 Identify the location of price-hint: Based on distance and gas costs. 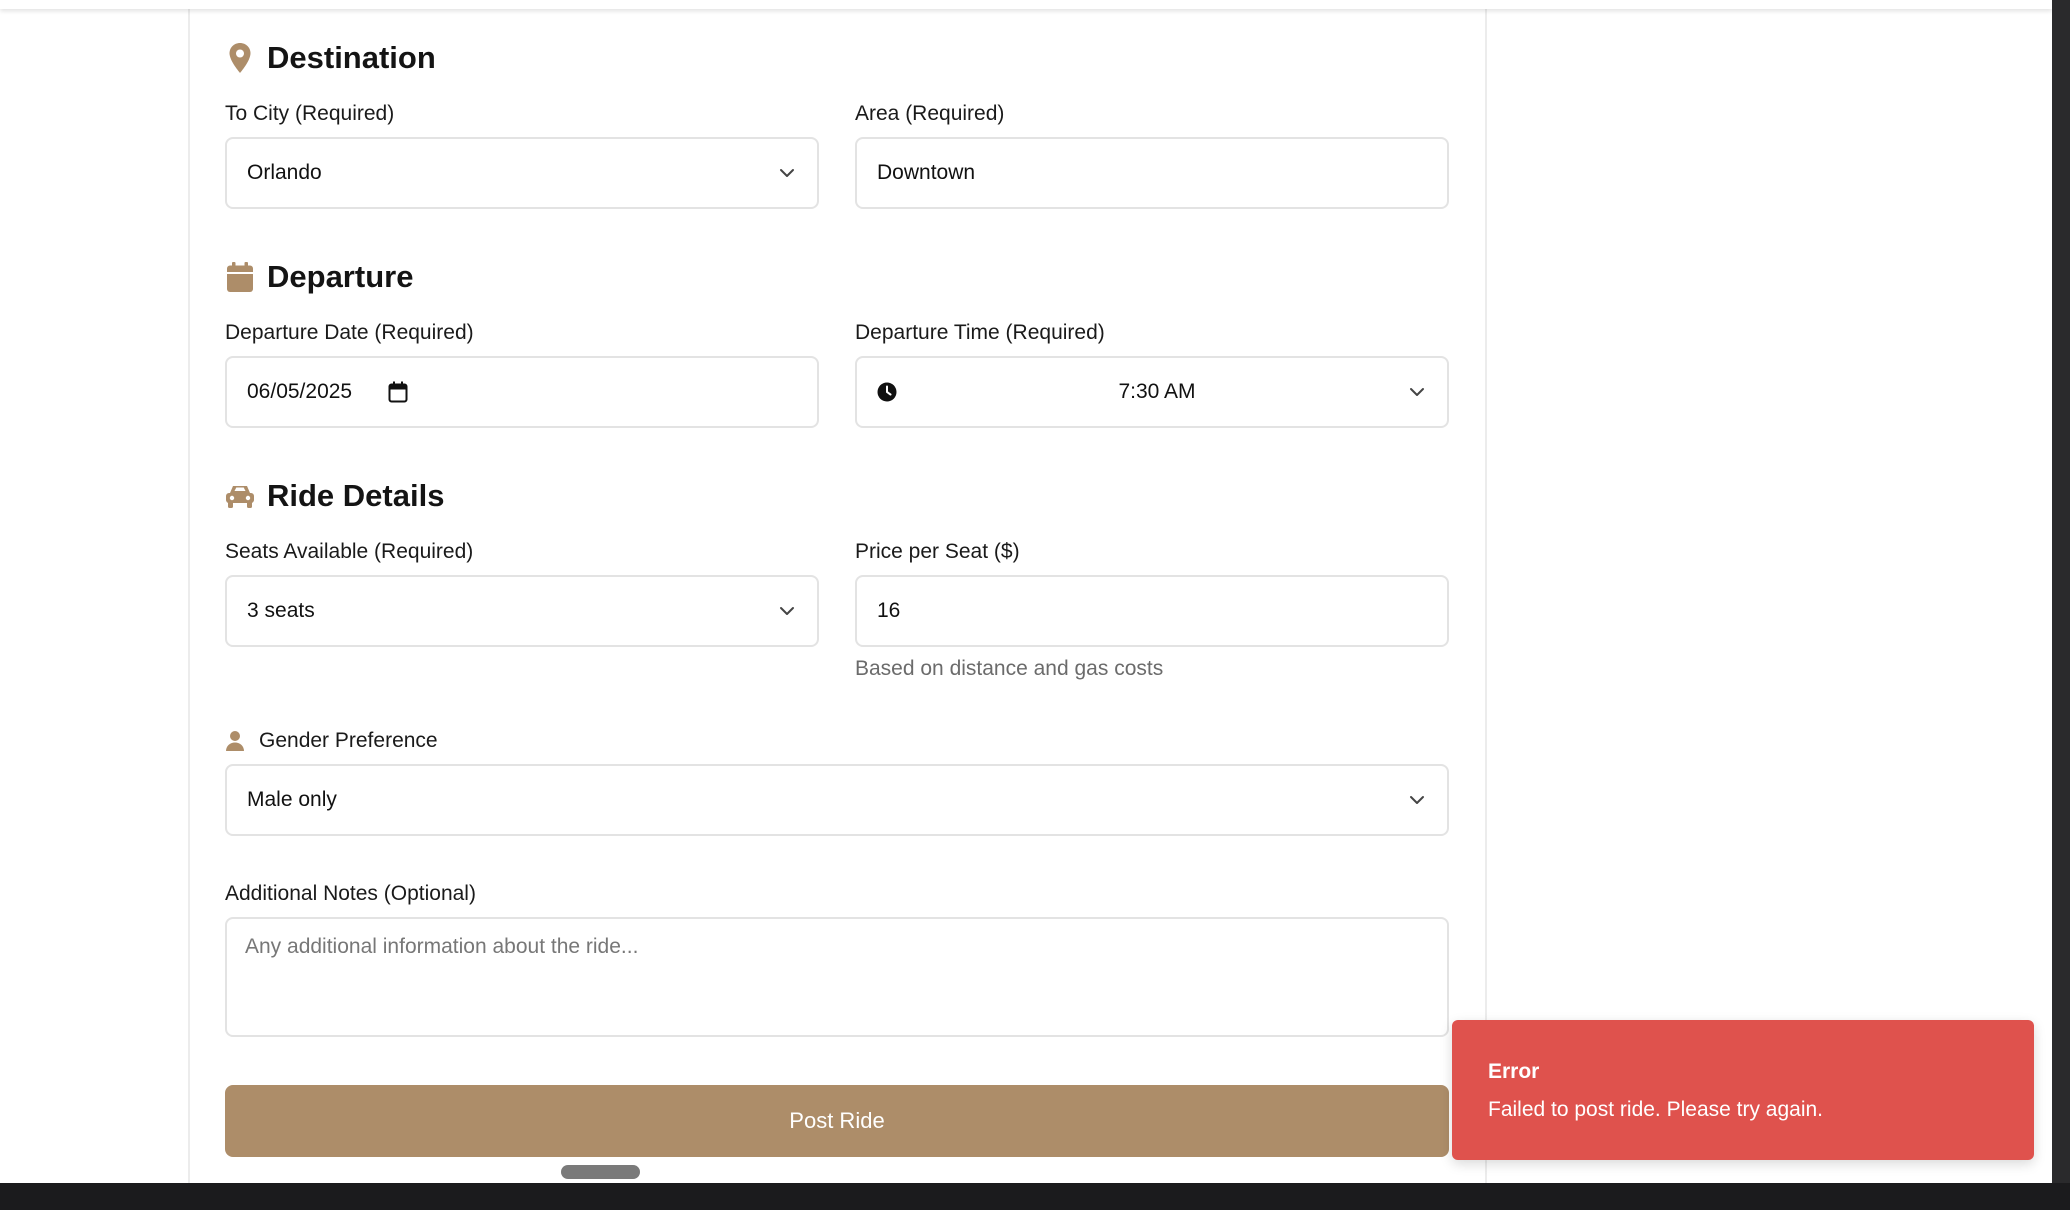
(1009, 668).